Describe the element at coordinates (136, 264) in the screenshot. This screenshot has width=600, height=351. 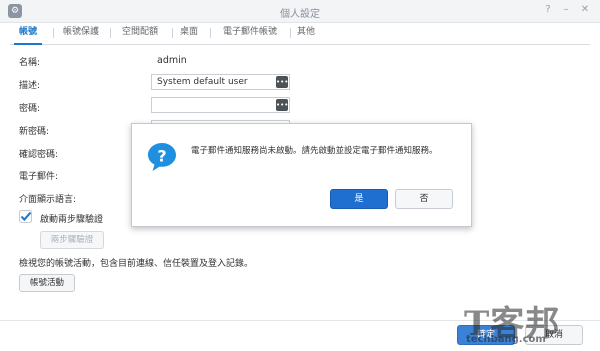
I see `activity-description: 檢視您的帳號活動，包含目前連線、信任裝置及登入記錄。` at that location.